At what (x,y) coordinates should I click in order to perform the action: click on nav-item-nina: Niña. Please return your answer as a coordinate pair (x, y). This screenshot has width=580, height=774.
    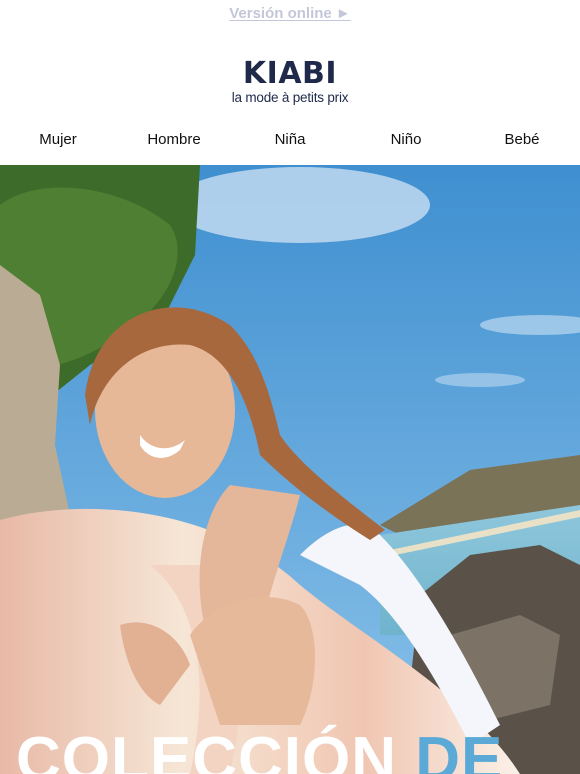
    Looking at the image, I should click on (290, 140).